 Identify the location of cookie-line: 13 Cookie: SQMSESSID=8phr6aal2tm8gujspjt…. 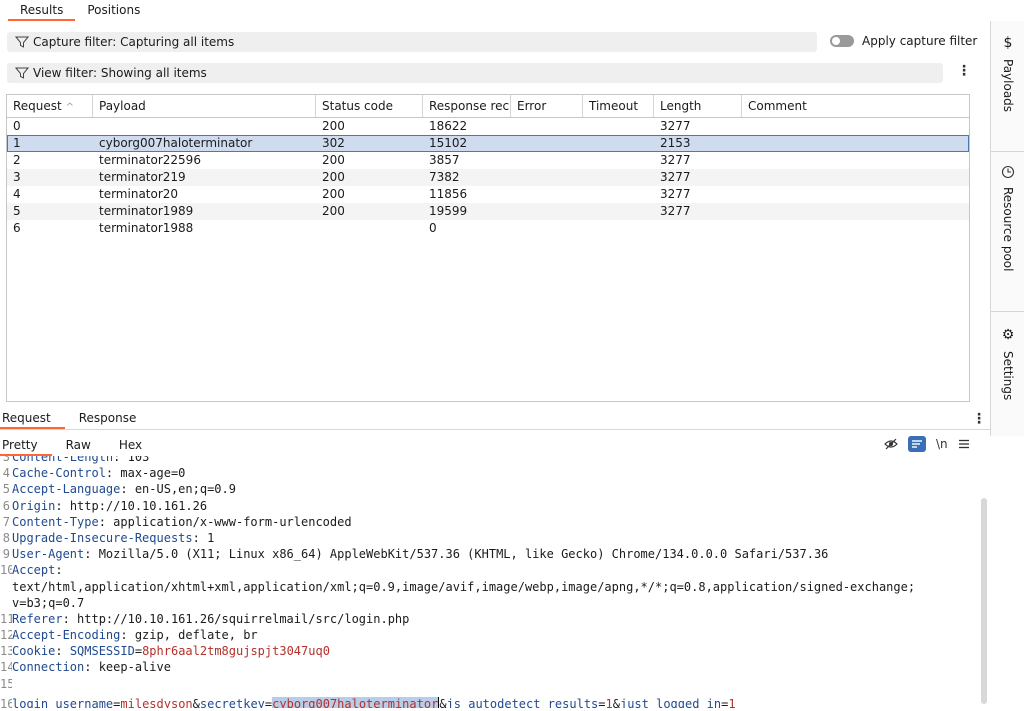
(165, 651).